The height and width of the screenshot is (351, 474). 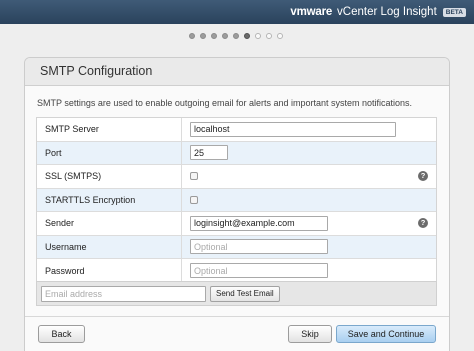 I want to click on ssl-help-icon: ?, so click(x=423, y=176).